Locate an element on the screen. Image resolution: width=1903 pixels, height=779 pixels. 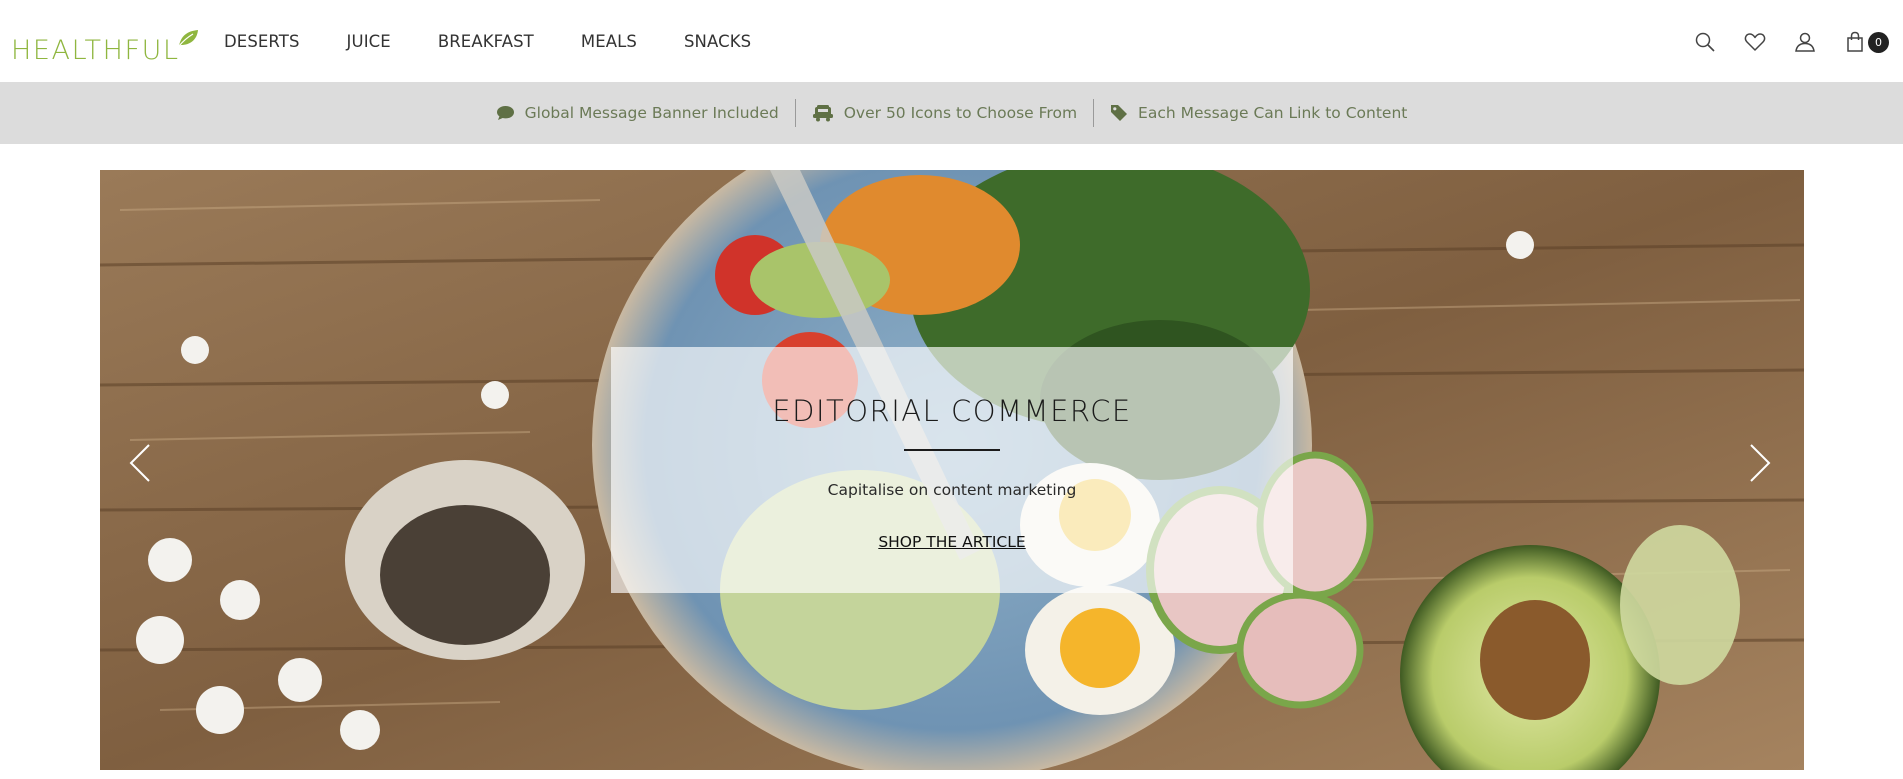
shop-the-article-link: SHOP THE ARTICLE is located at coordinates (952, 542).